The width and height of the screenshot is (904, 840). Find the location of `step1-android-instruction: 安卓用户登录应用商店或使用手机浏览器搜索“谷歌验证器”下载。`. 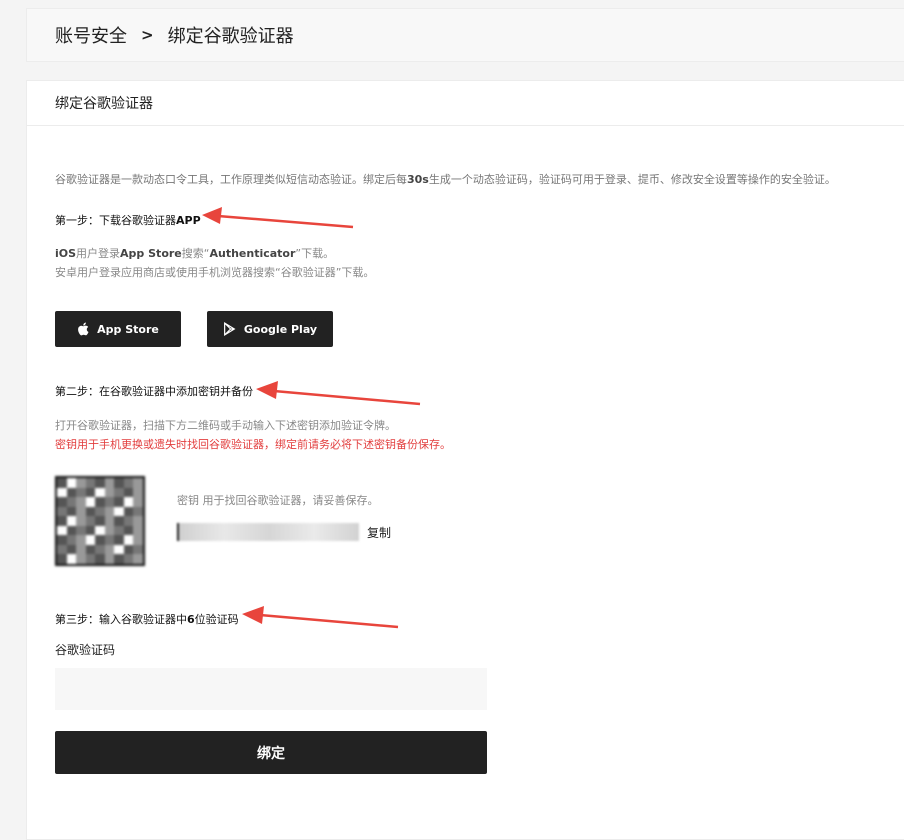

step1-android-instruction: 安卓用户登录应用商店或使用手机浏览器搜索“谷歌验证器”下载。 is located at coordinates (215, 272).